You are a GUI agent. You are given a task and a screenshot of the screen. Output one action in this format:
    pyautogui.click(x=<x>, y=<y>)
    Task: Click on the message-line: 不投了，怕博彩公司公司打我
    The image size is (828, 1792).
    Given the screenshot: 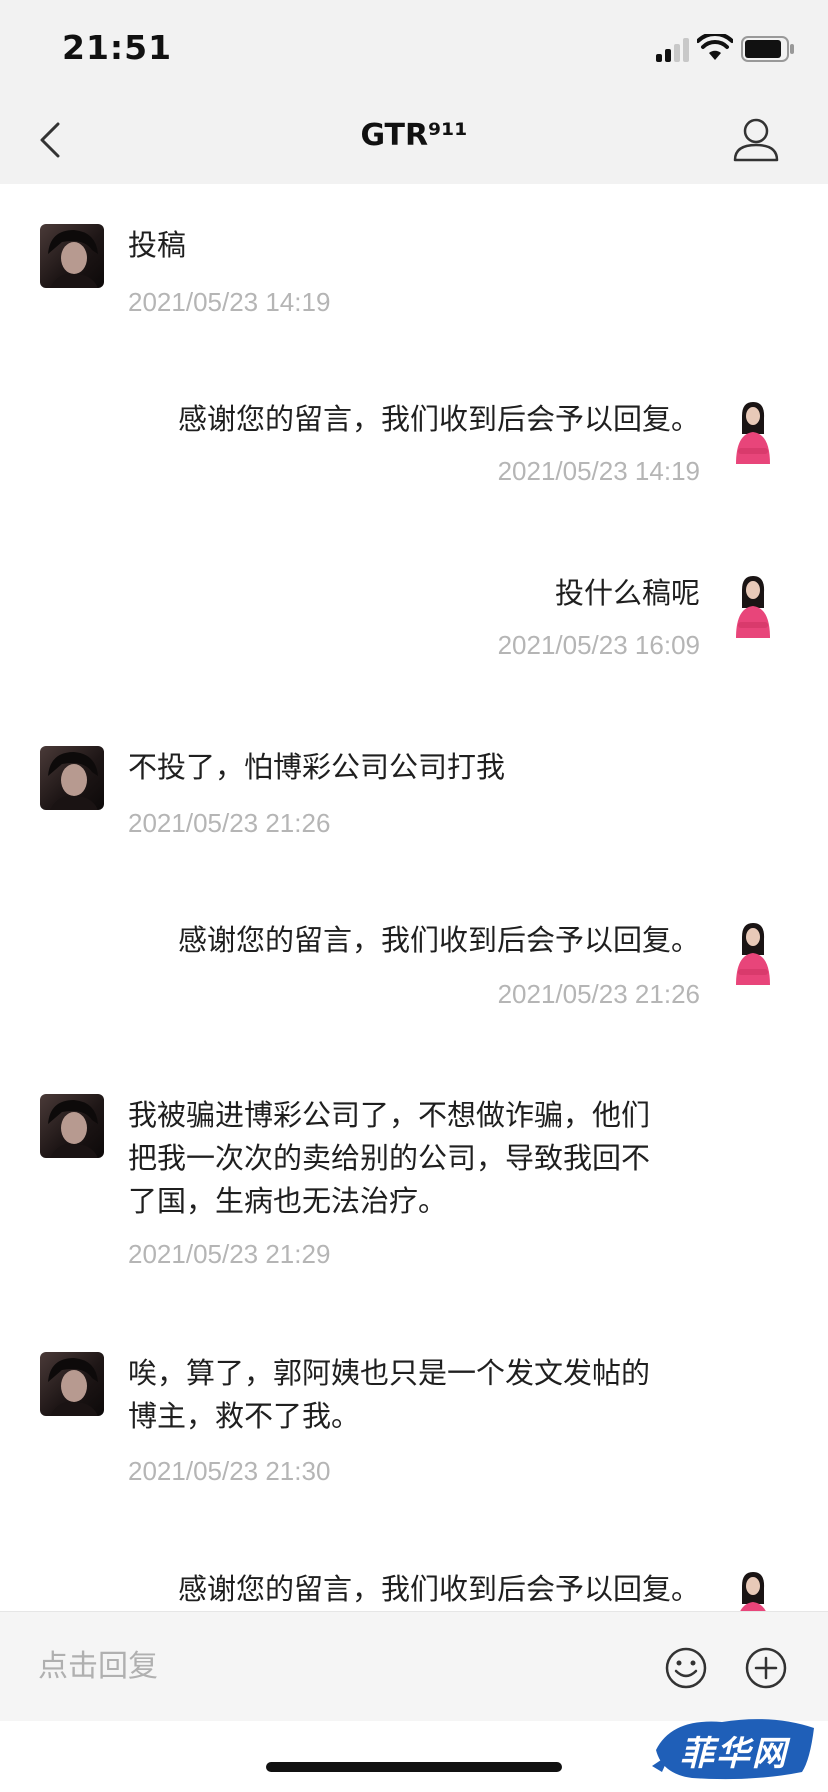 What is the action you would take?
    pyautogui.click(x=317, y=767)
    